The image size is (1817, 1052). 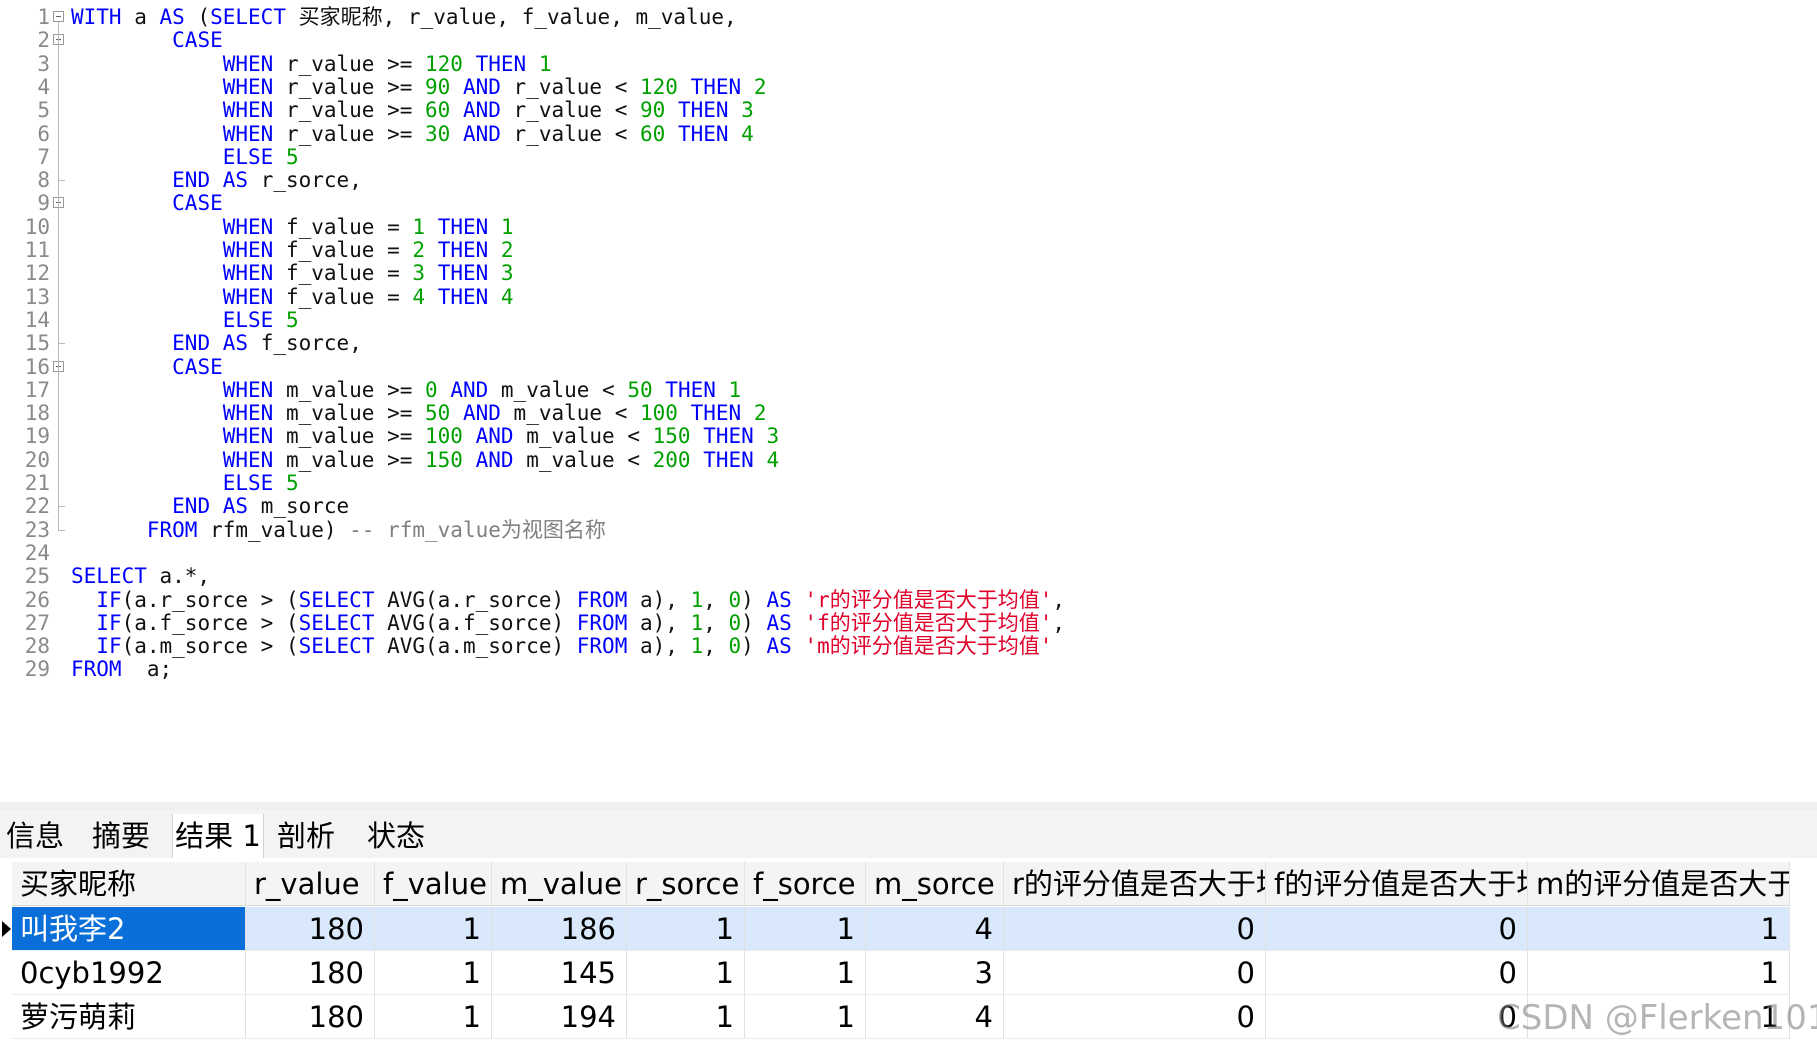 I want to click on code-token: 60, so click(x=438, y=110).